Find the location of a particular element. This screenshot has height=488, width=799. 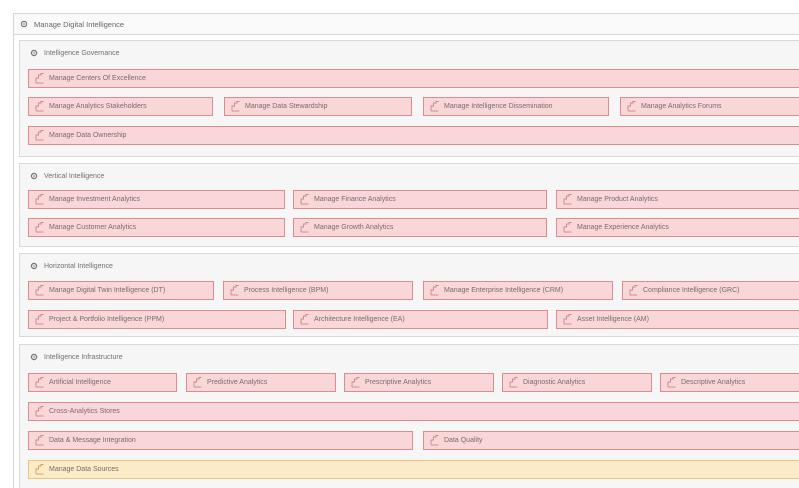

capability-compliance-intelligence: Compliance Intelligence (GRC) is located at coordinates (710, 290).